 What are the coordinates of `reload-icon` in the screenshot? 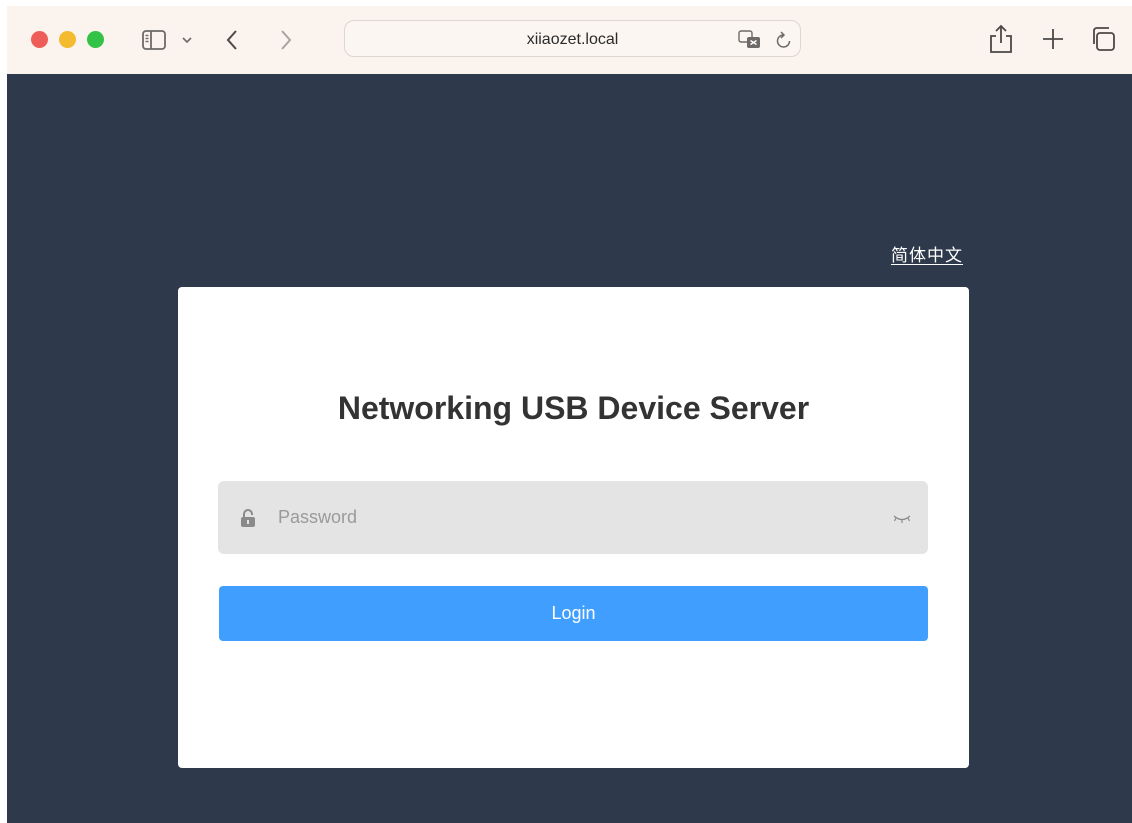 It's located at (784, 40).